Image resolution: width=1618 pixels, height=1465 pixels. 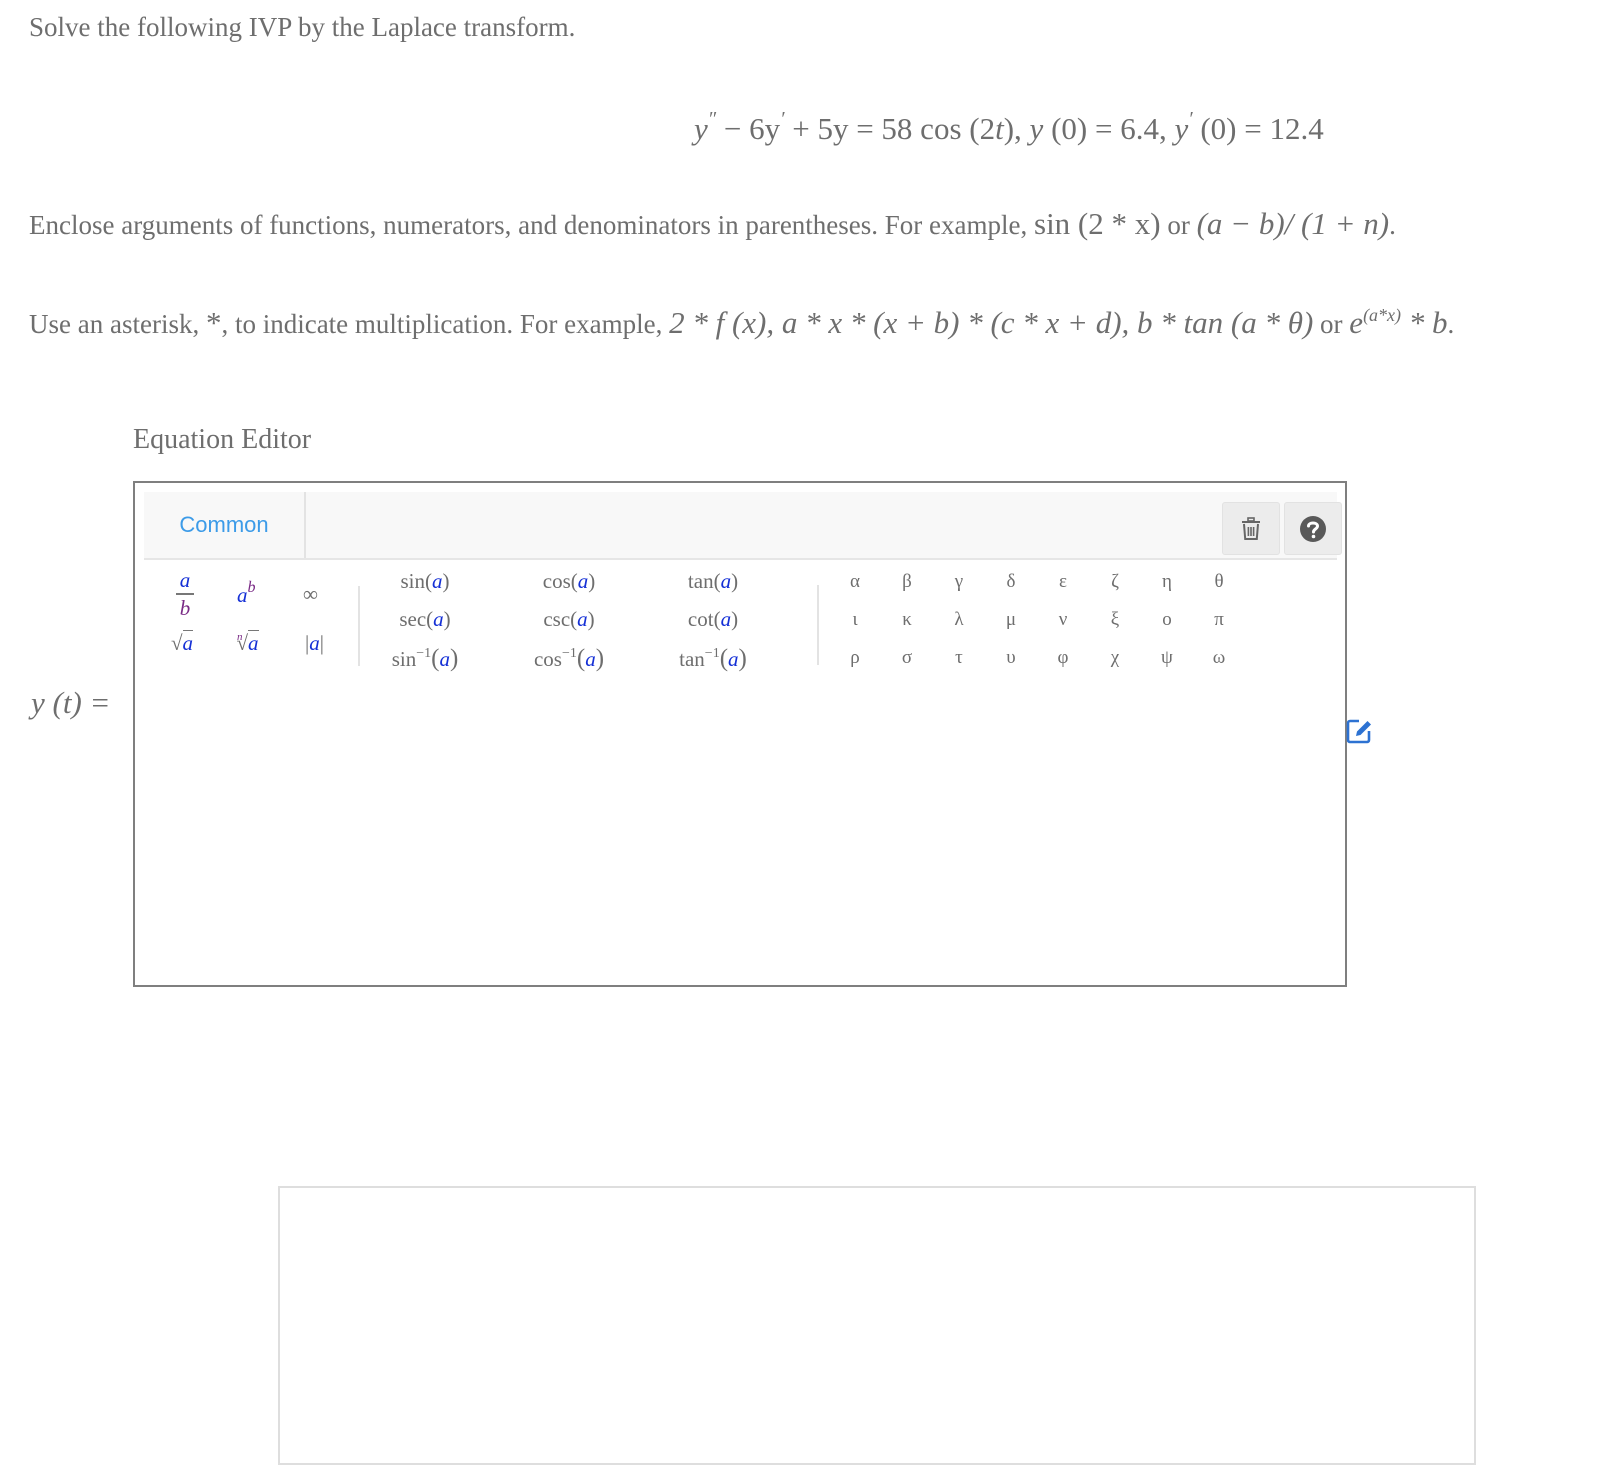 I want to click on question-circle-icon, so click(x=1313, y=528).